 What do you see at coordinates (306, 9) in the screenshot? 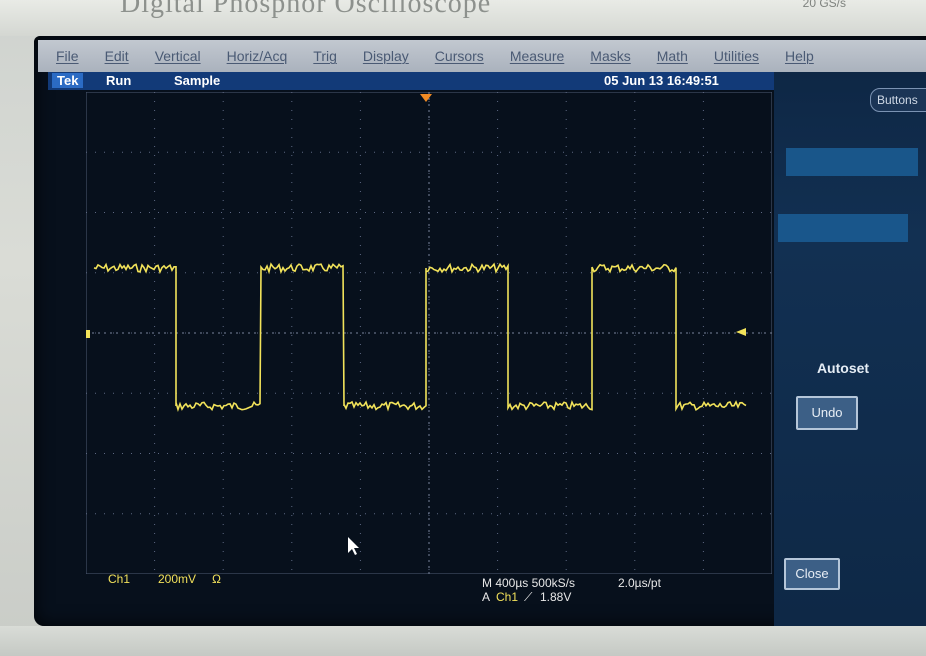
I see `model-label: Digital Phosphor Oscilloscope` at bounding box center [306, 9].